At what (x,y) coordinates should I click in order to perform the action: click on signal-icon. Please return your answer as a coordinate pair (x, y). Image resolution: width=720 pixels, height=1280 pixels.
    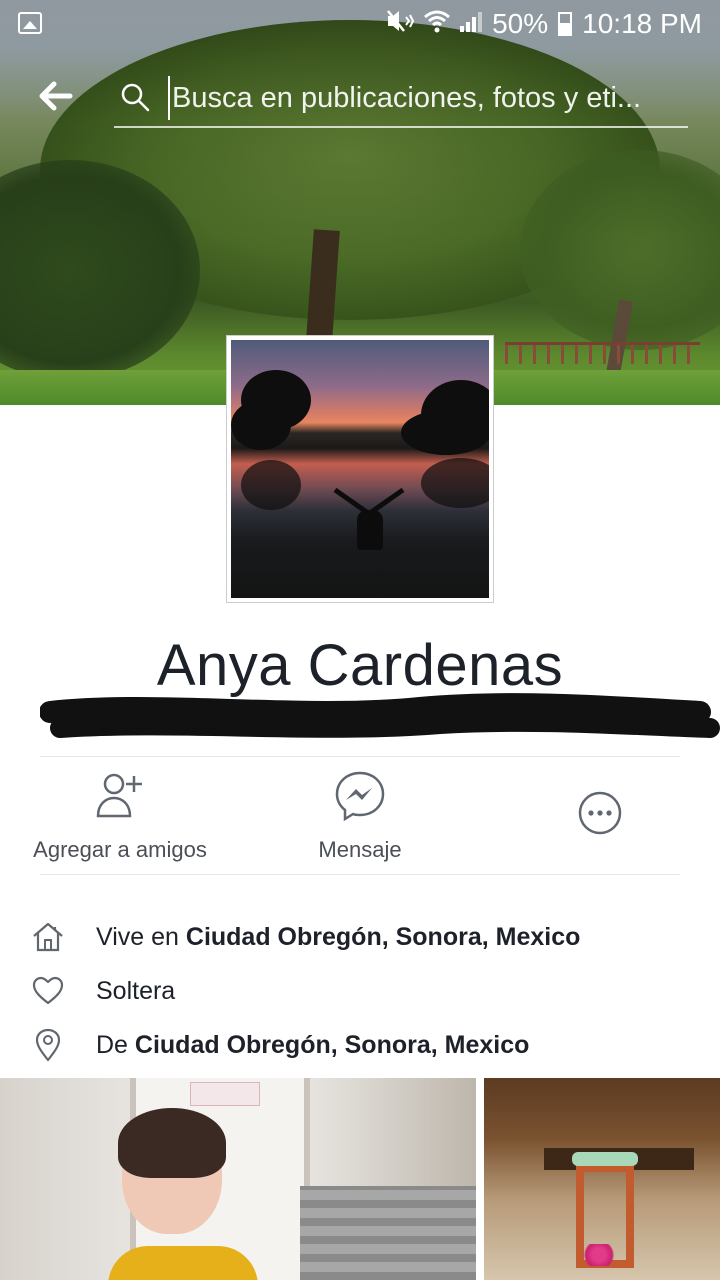
    Looking at the image, I should click on (471, 24).